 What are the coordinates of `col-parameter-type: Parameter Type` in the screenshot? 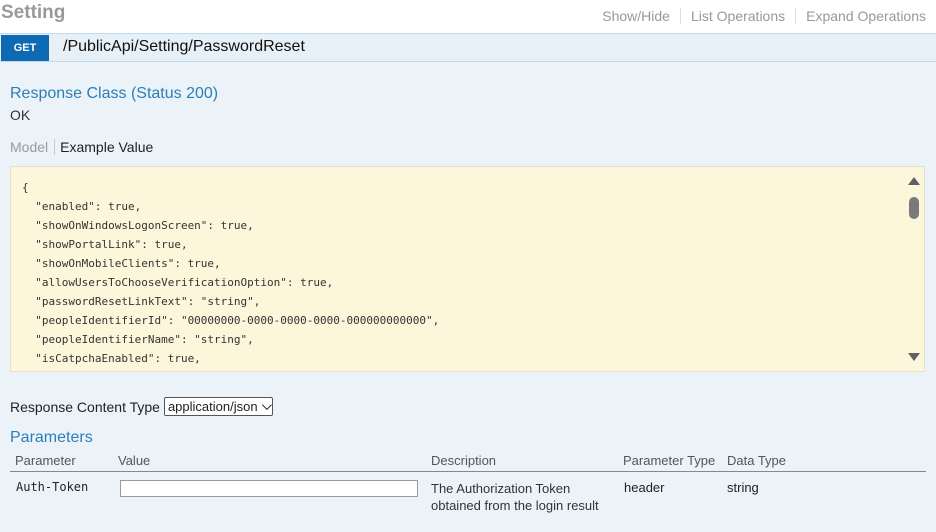 It's located at (669, 460).